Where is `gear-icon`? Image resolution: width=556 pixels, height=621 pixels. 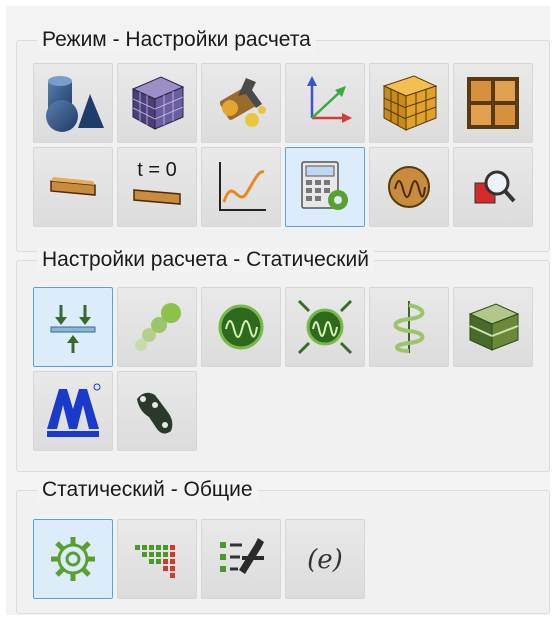
gear-icon is located at coordinates (73, 559).